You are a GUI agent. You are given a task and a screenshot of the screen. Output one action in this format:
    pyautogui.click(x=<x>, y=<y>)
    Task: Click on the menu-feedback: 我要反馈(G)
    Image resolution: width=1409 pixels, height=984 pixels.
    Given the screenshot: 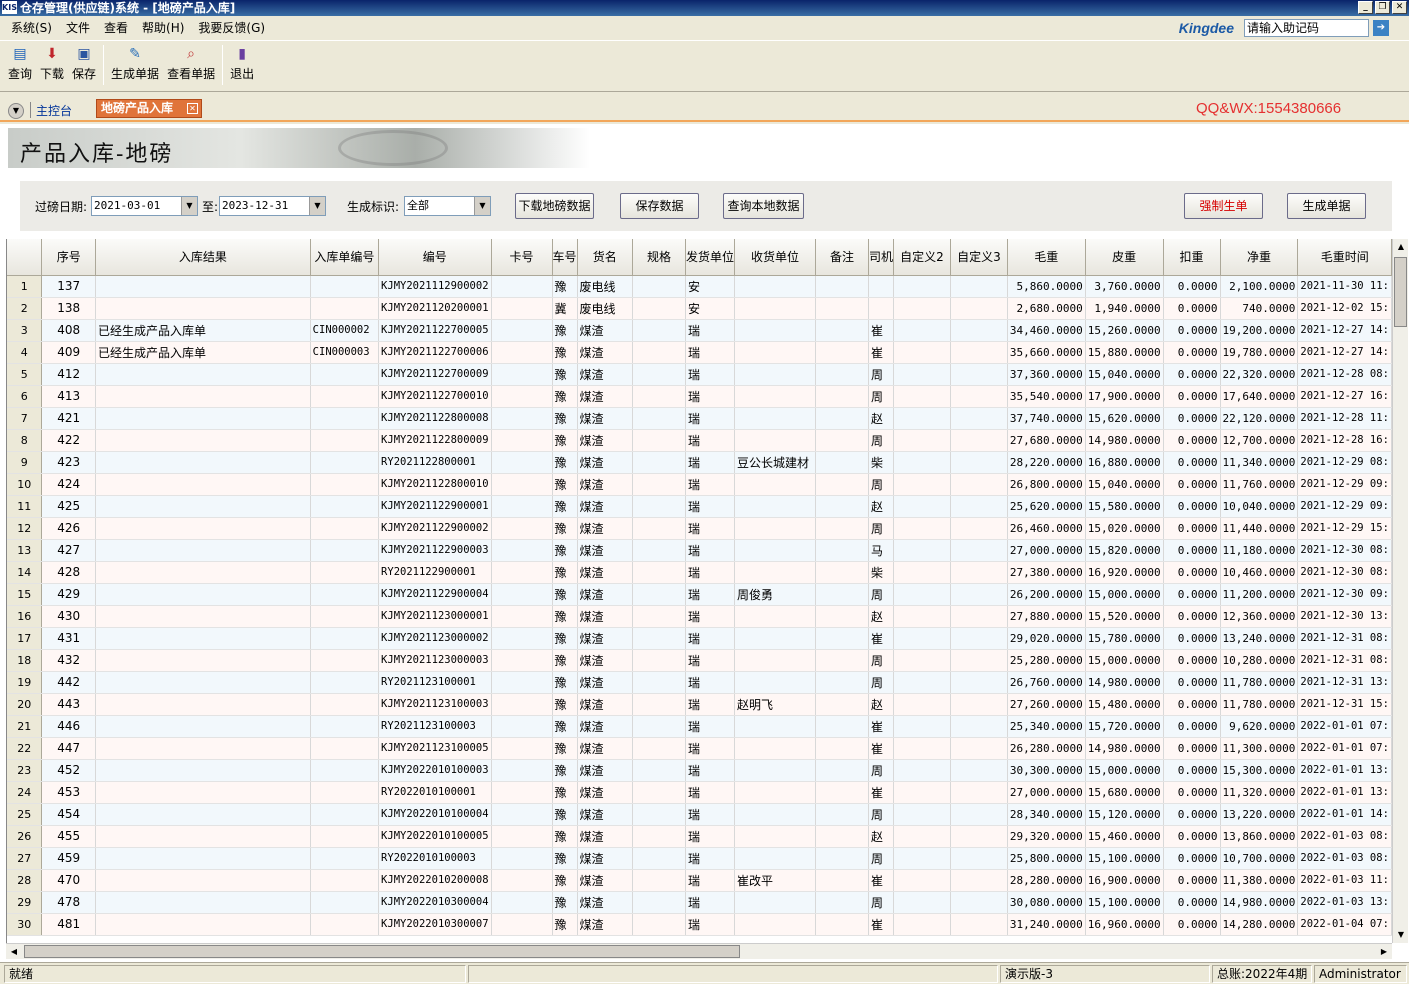 What is the action you would take?
    pyautogui.click(x=231, y=27)
    